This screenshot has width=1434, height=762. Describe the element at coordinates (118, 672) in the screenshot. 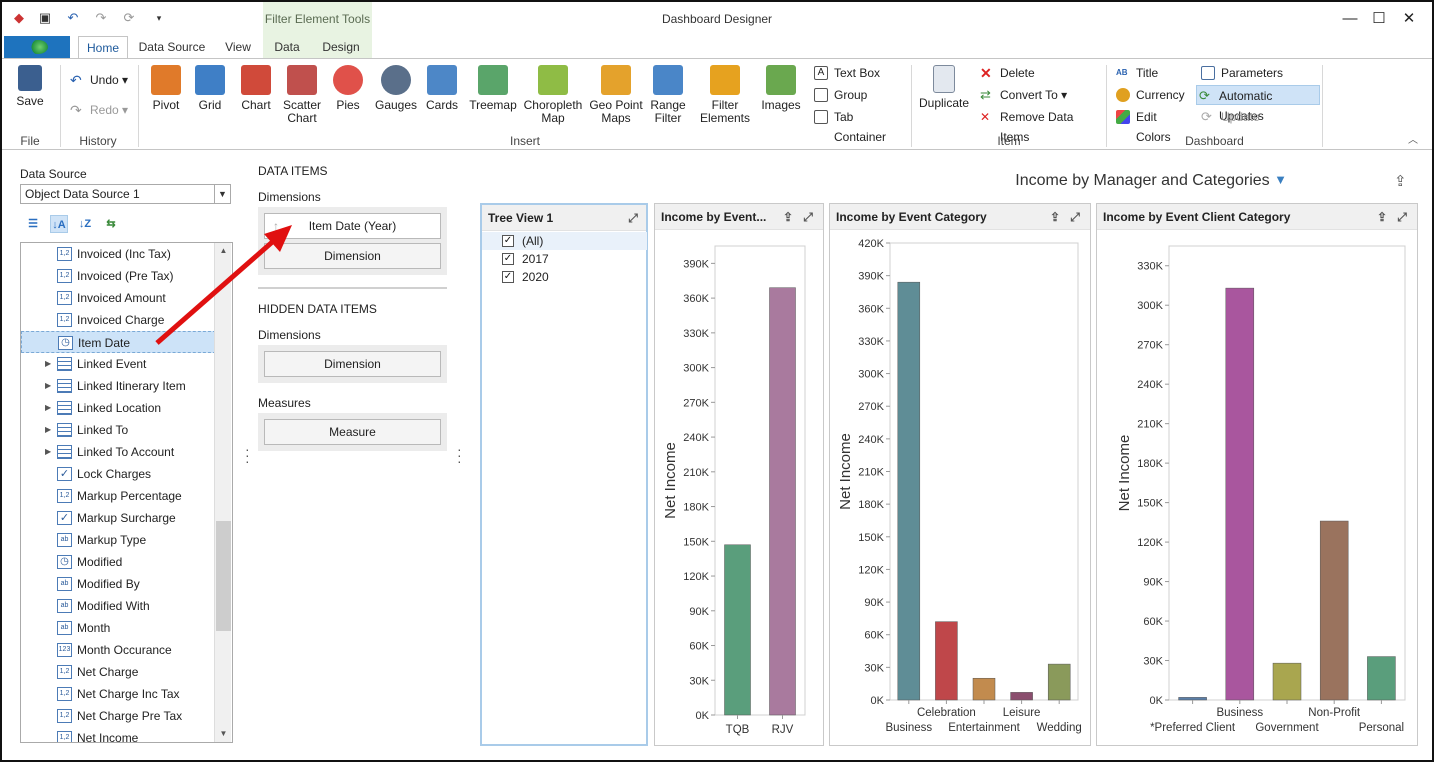

I see `field-item: 1,2 Net Charge` at that location.